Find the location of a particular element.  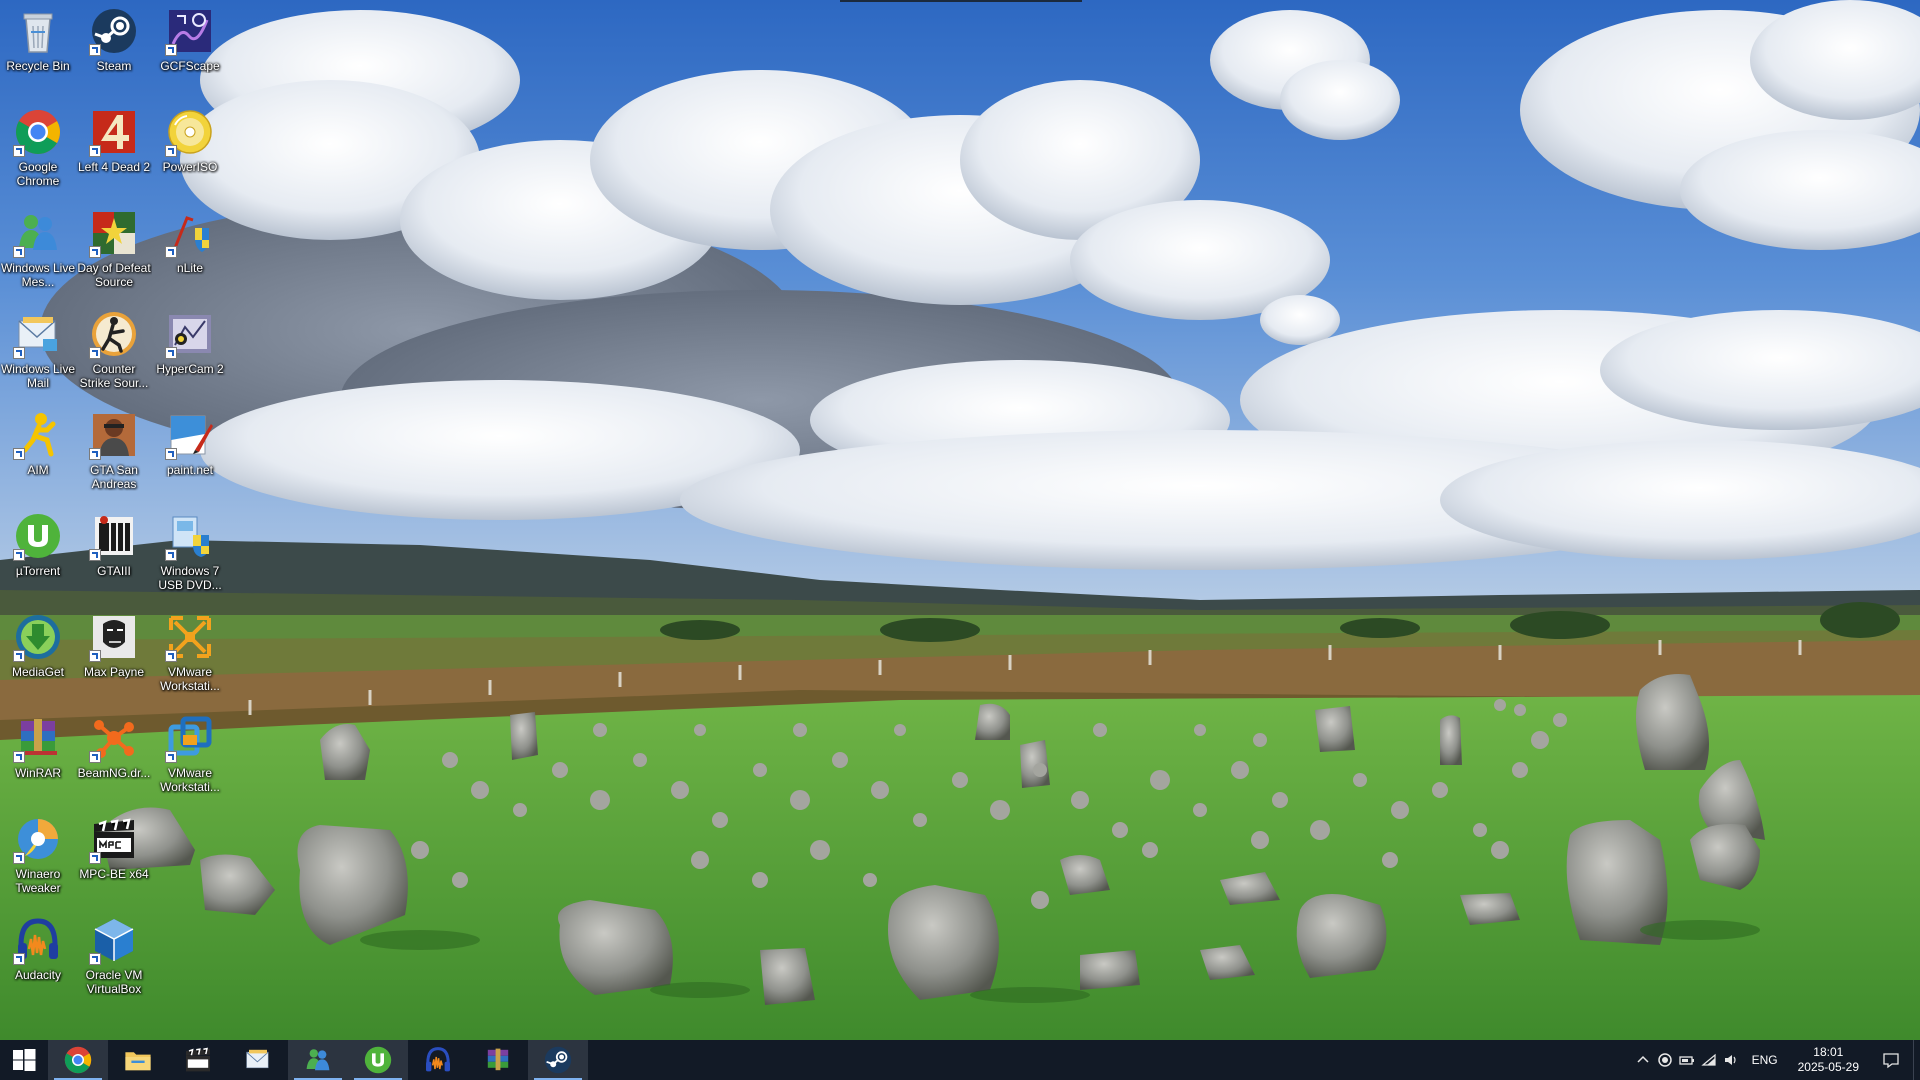

desktop-icon-winaero-tweaker: Winaero Tweaker is located at coordinates (38, 860).